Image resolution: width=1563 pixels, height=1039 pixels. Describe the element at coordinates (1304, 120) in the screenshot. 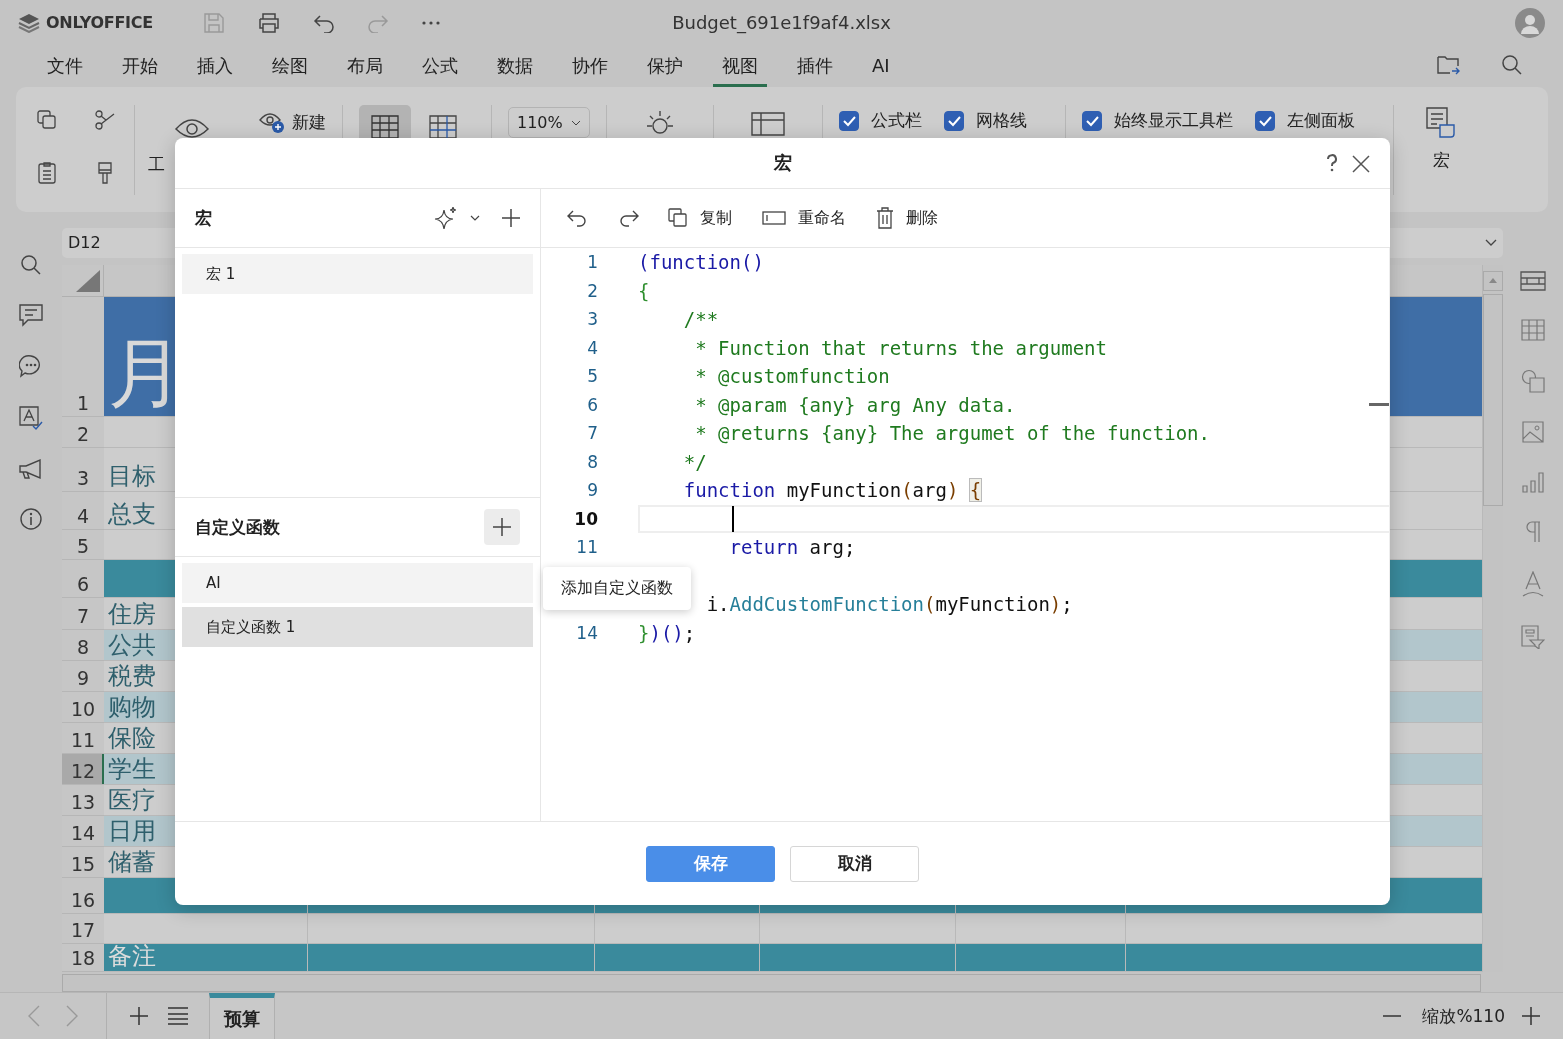

I see `checkbox: 左侧面板` at that location.